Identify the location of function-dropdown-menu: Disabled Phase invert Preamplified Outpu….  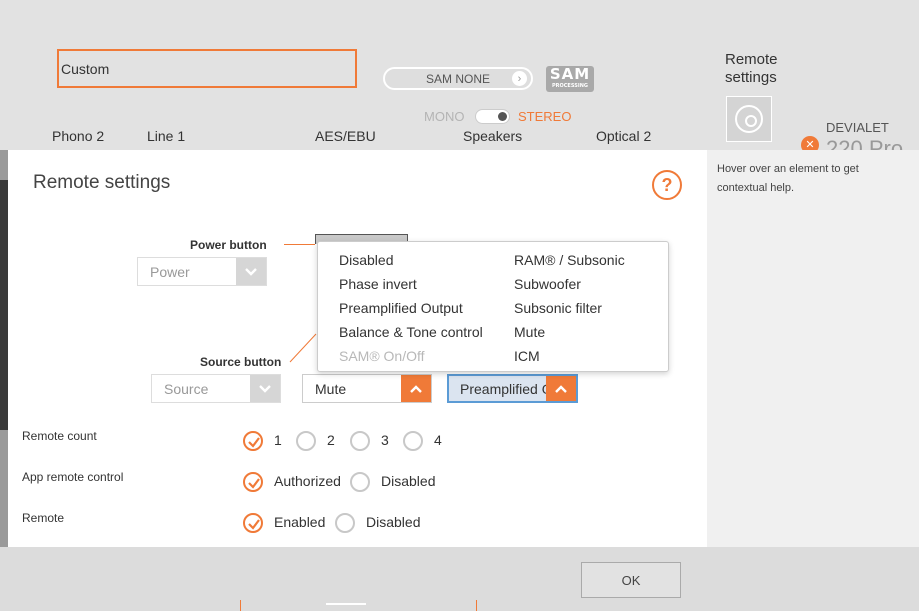
(493, 306).